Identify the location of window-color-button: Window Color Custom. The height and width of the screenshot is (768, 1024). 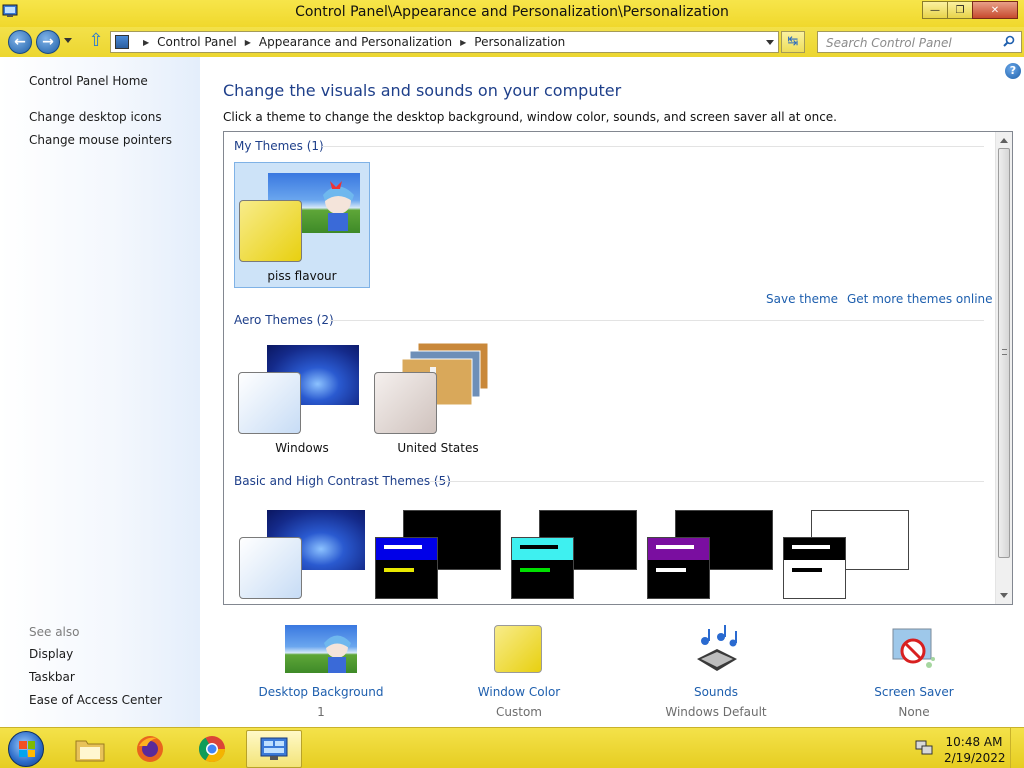
(519, 673).